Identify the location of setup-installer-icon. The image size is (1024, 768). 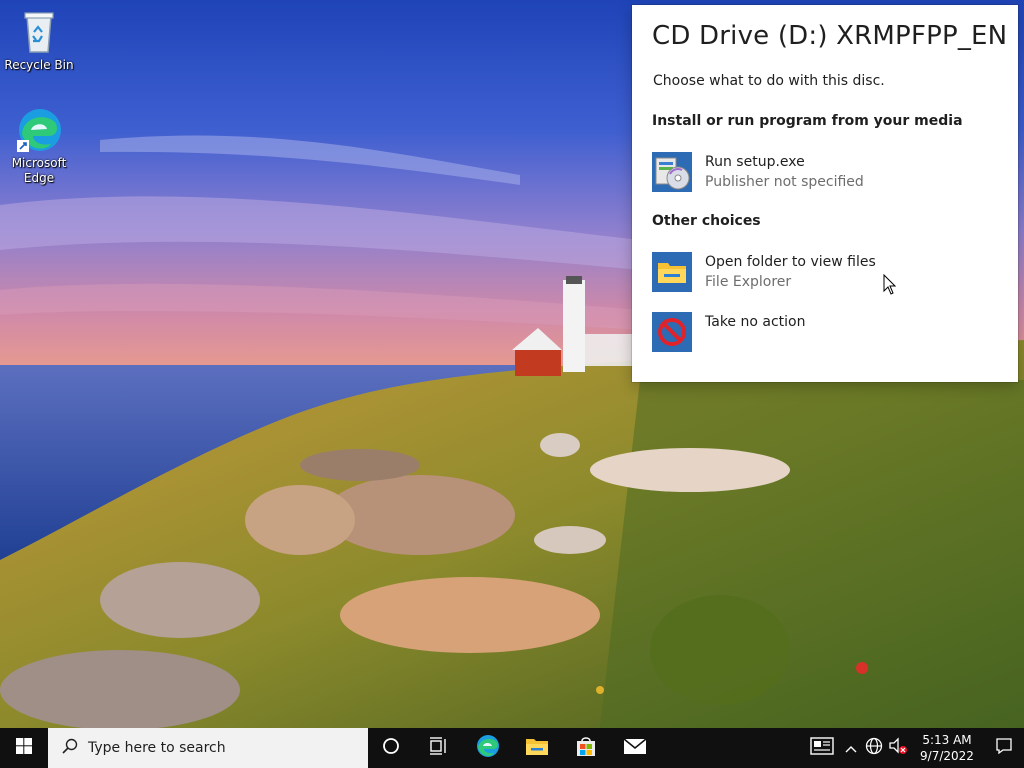
(672, 172).